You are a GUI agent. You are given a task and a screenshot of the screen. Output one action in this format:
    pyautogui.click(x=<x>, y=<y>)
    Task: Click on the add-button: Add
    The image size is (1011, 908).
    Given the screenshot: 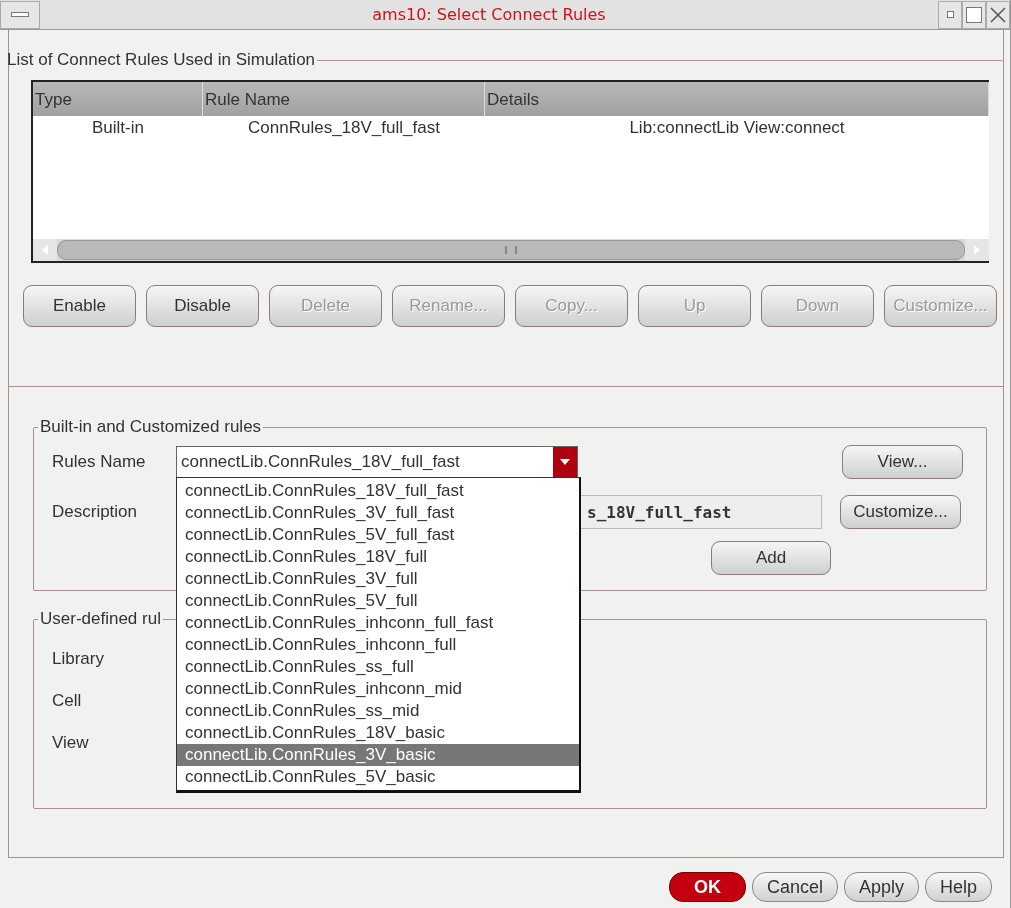 What is the action you would take?
    pyautogui.click(x=771, y=558)
    